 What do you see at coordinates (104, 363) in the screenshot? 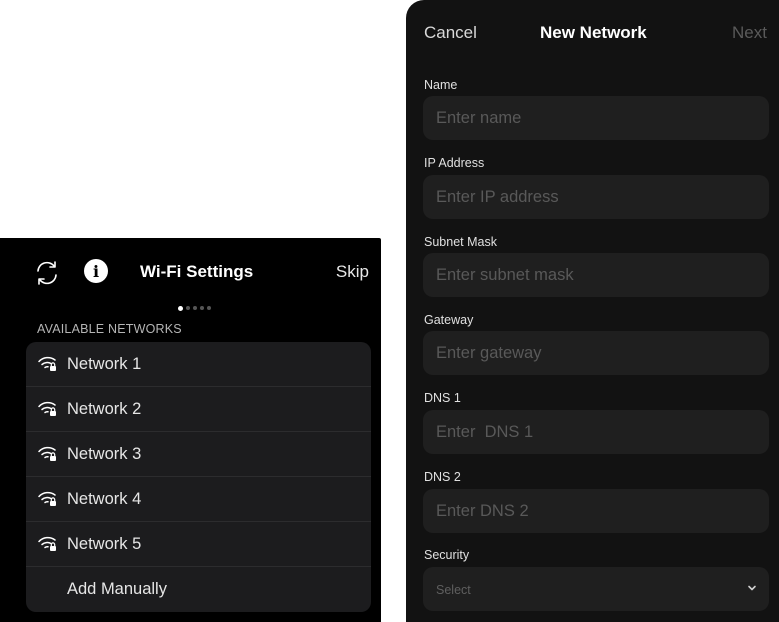
I see `network-name: Network 1` at bounding box center [104, 363].